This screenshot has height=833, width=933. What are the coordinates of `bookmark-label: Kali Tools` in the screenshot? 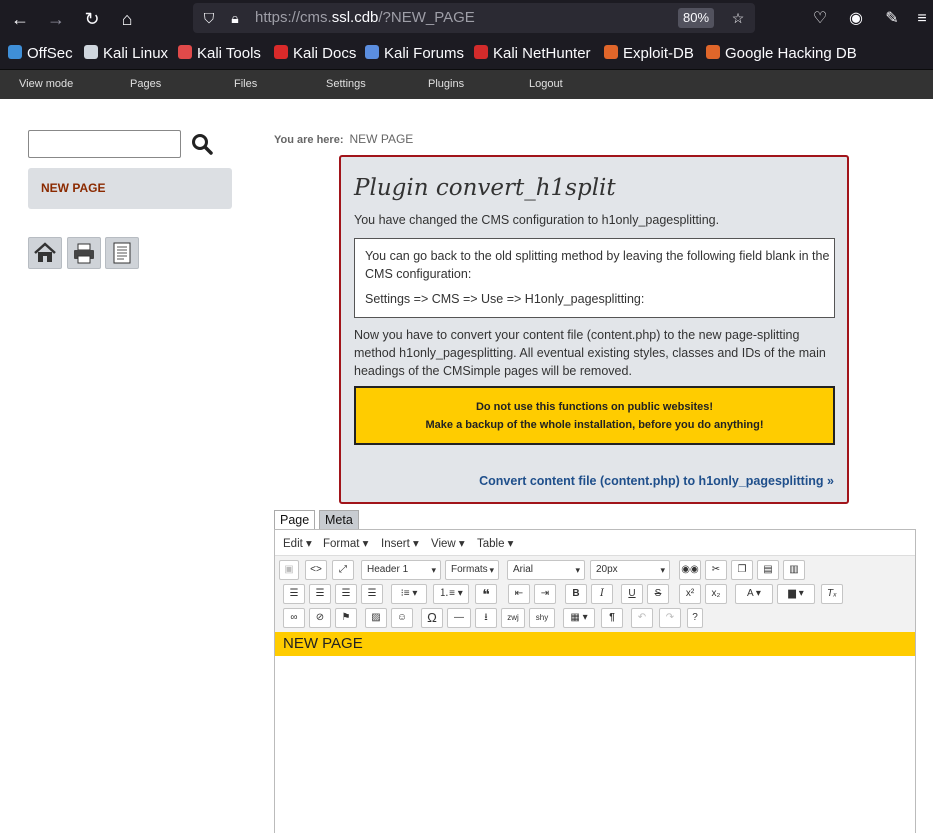 It's located at (229, 53).